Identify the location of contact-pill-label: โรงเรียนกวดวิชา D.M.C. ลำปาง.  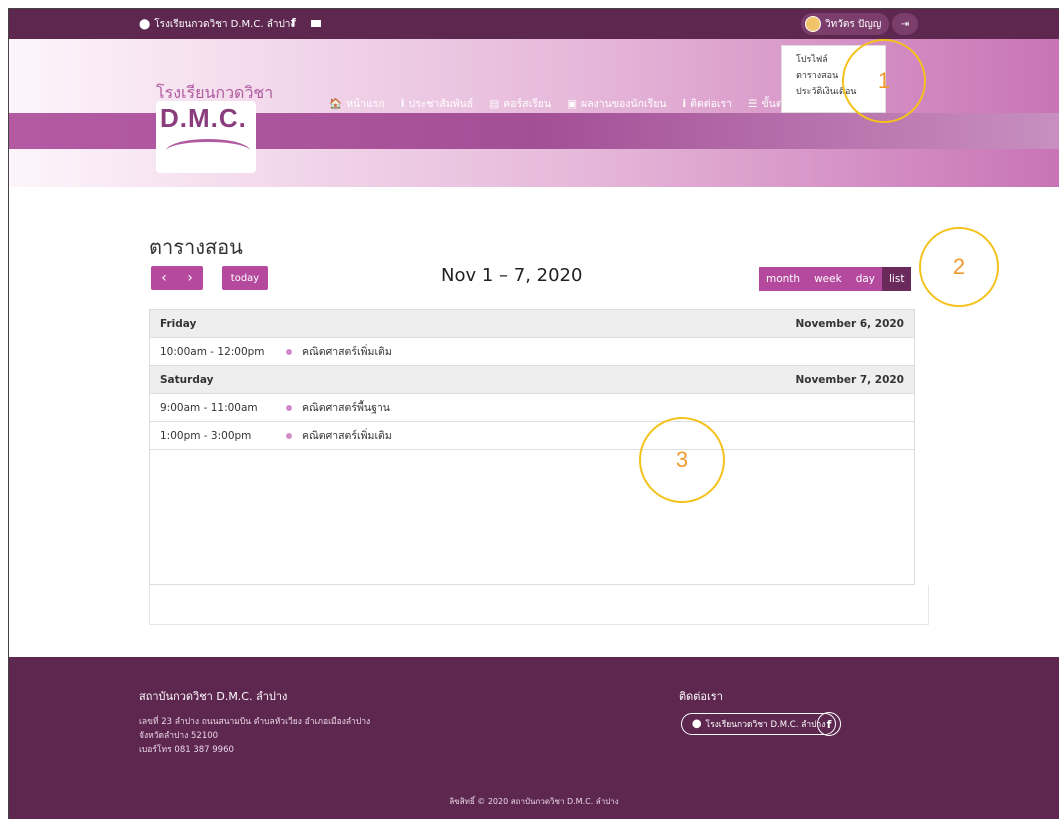
(765, 725).